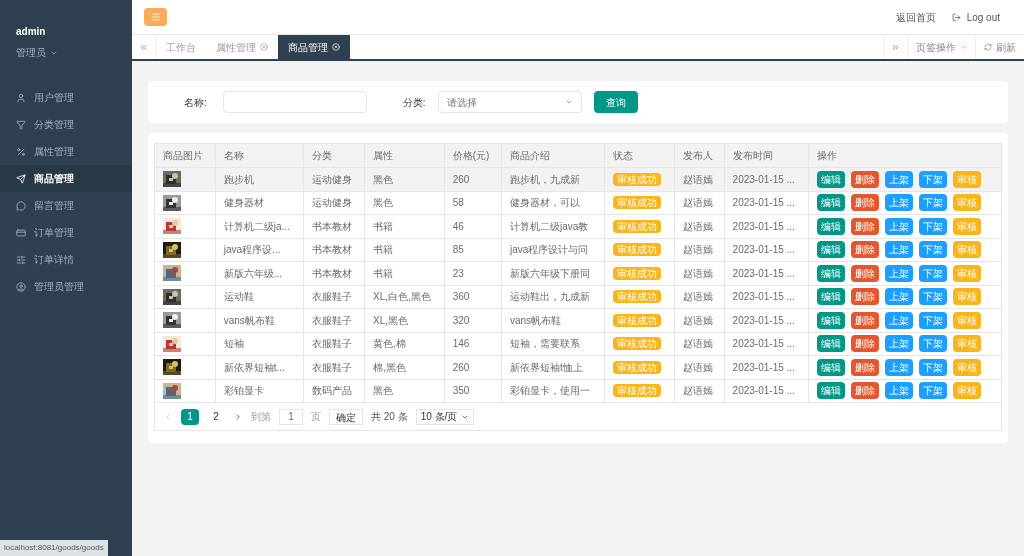 The width and height of the screenshot is (1024, 556). I want to click on previous-page-icon, so click(168, 416).